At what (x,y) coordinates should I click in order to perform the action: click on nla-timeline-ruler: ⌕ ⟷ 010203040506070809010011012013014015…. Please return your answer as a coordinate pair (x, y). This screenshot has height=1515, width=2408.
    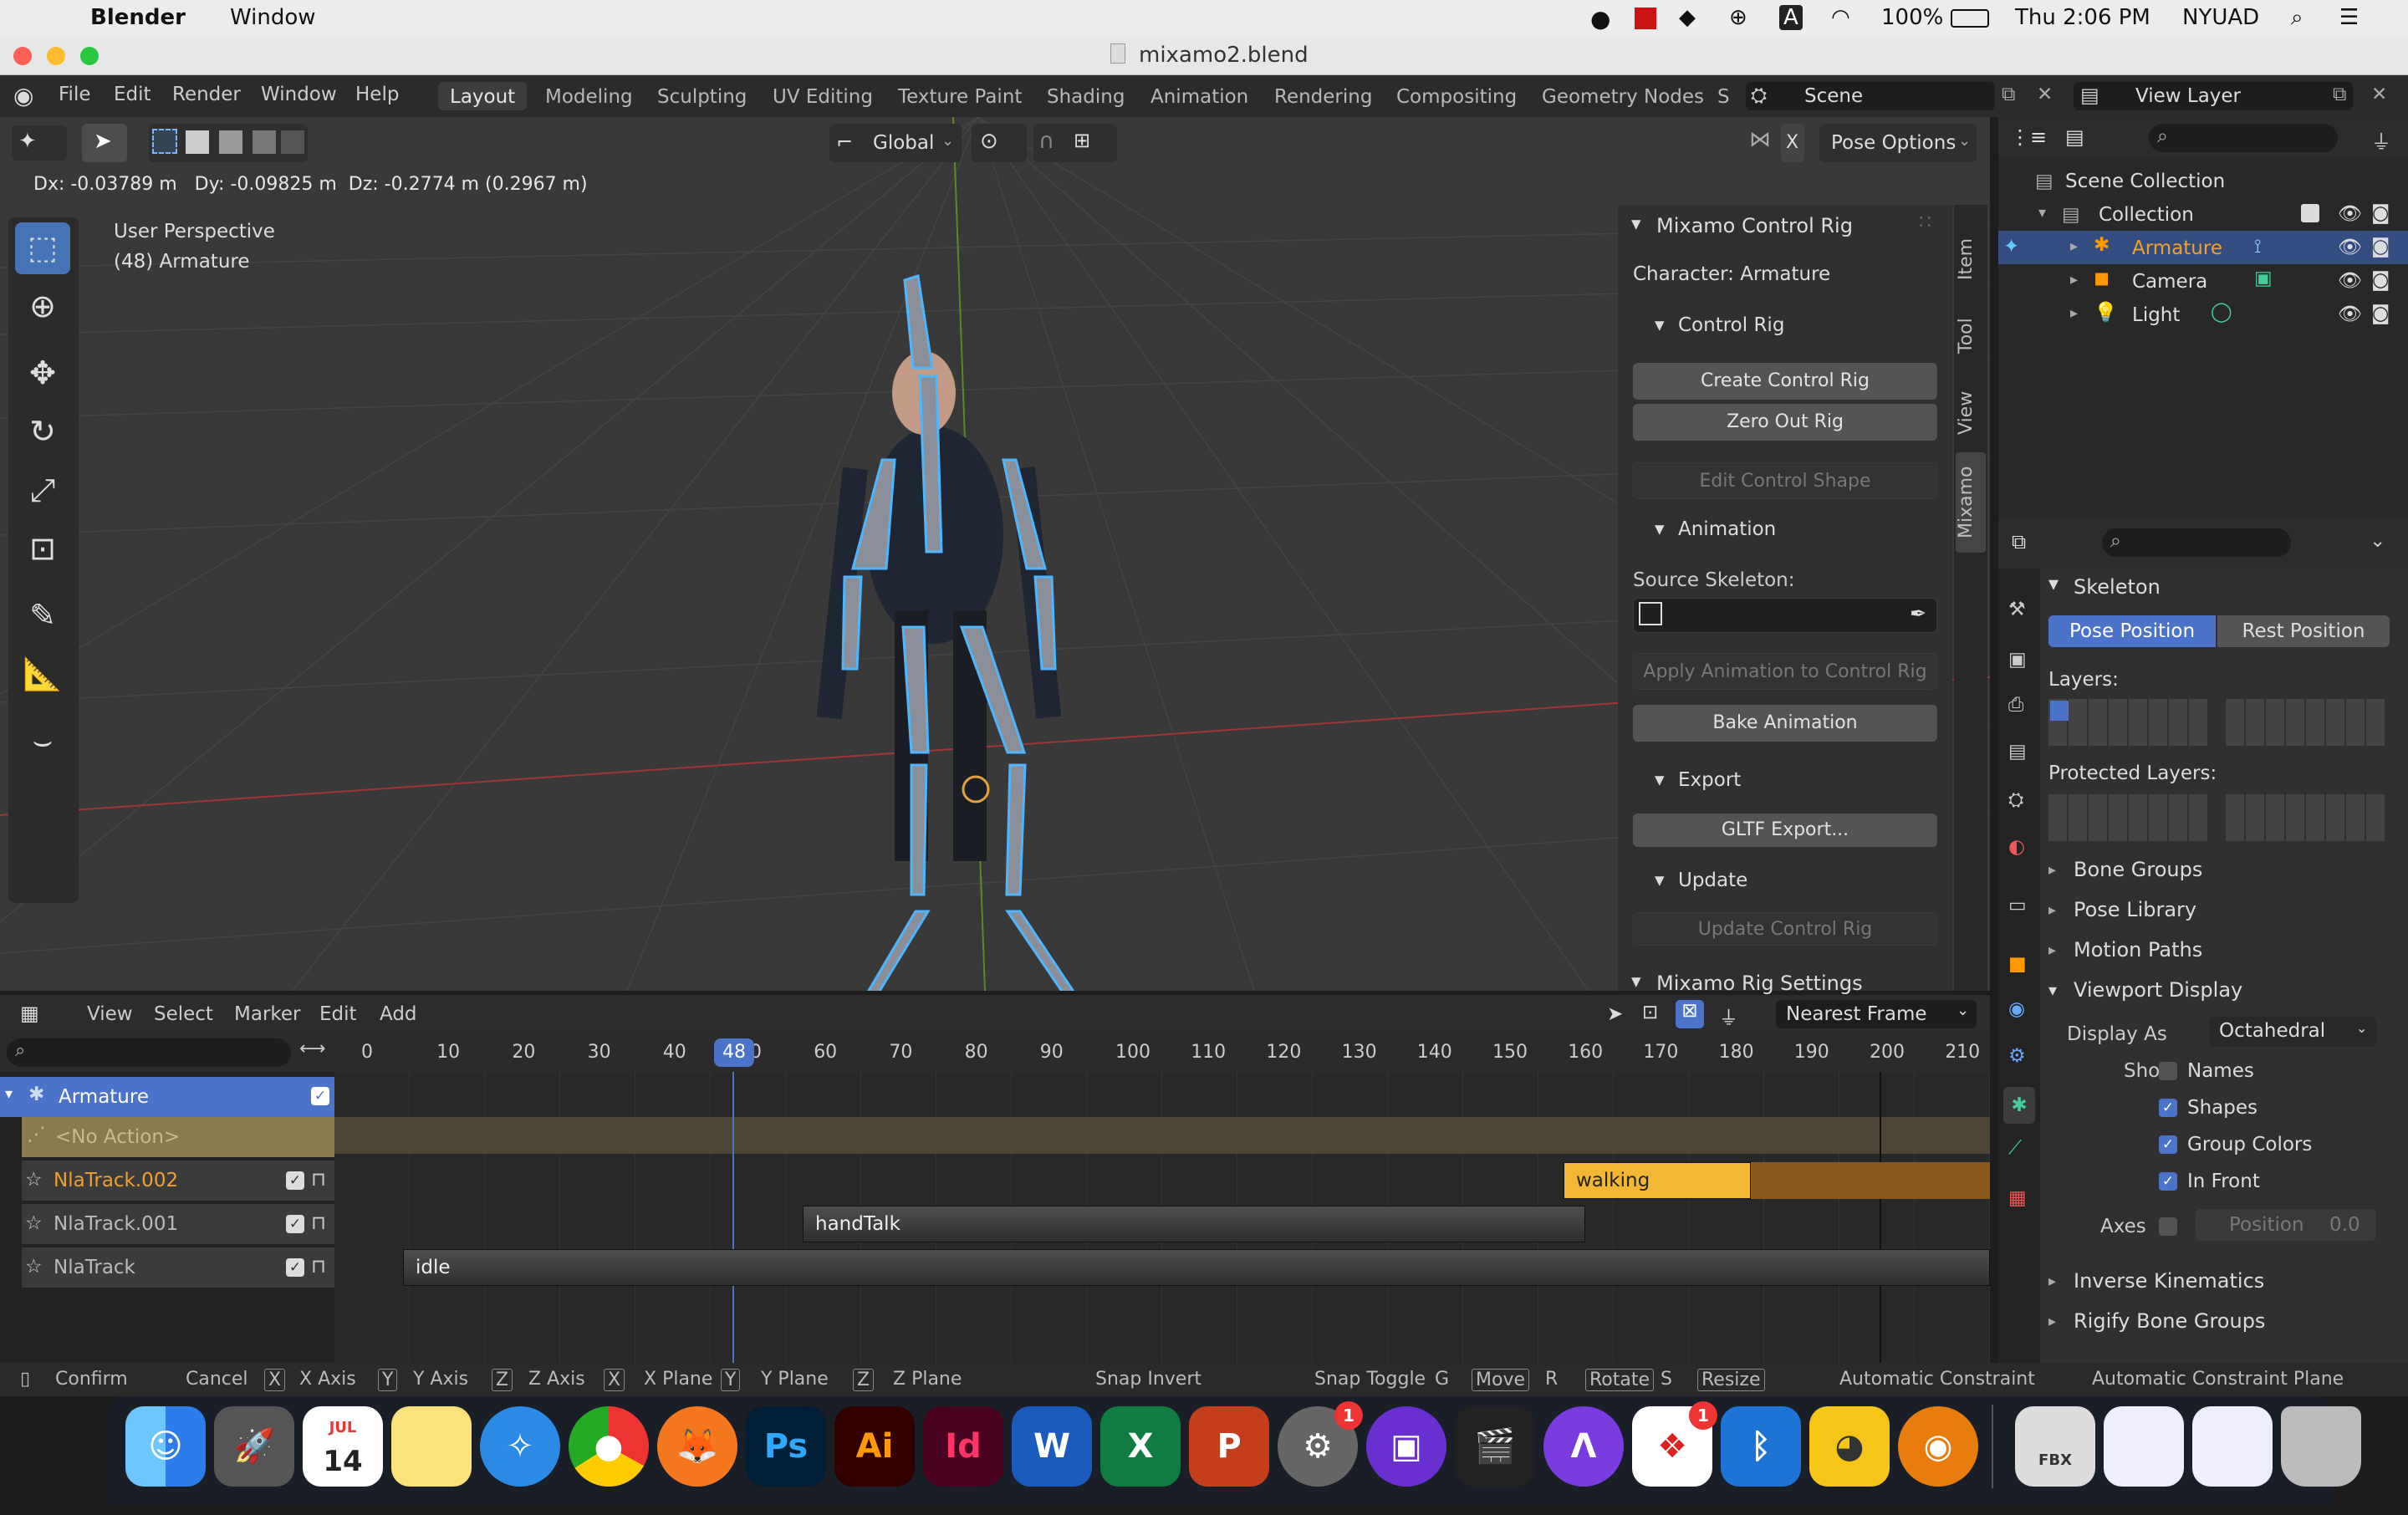
    Looking at the image, I should click on (995, 1052).